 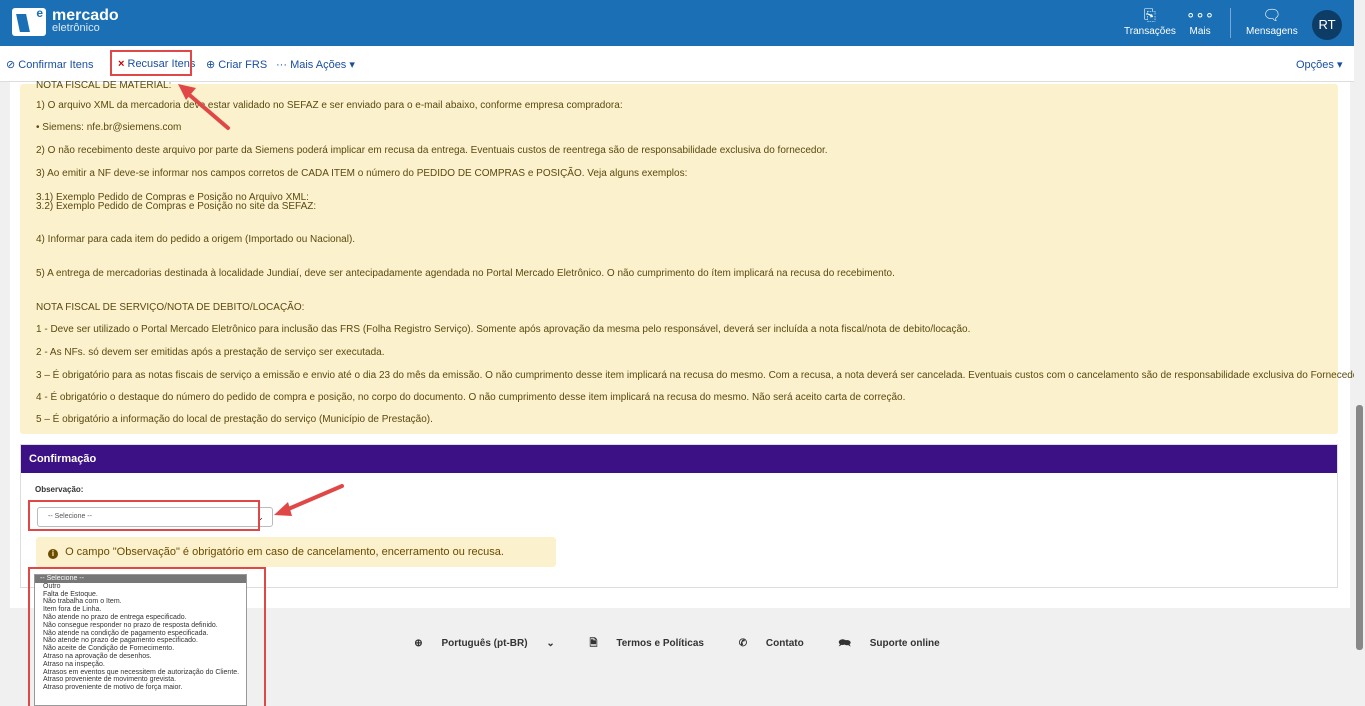 I want to click on scrollbar, so click(x=1359, y=353).